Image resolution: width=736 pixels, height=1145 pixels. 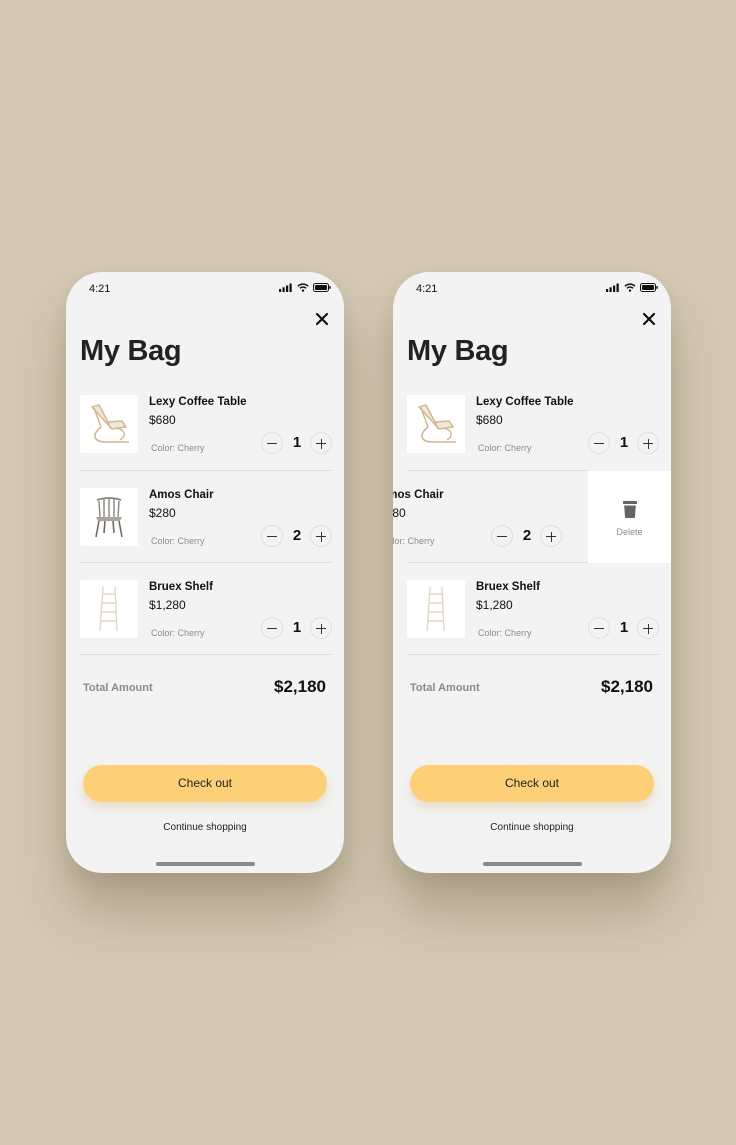 I want to click on cart-item-swiped: Amos Chair $280 Color: Cherry 2 Delete, so click(x=532, y=517).